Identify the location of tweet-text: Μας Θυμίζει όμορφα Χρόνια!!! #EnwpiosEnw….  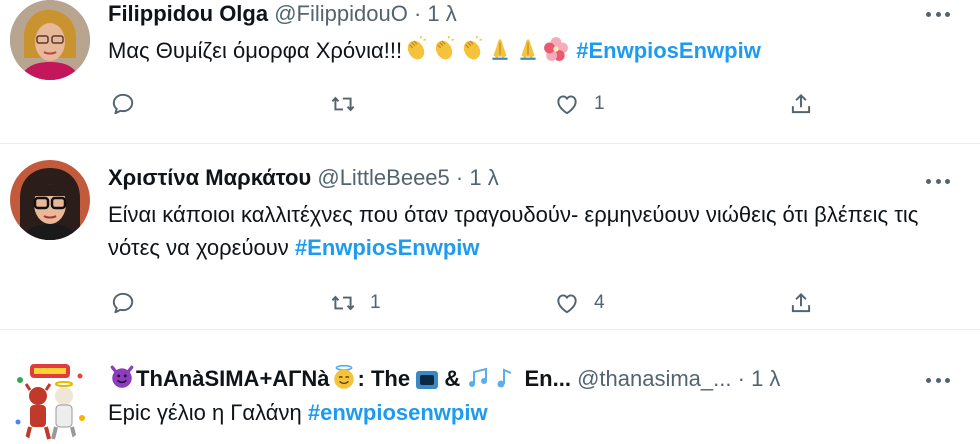
(524, 50).